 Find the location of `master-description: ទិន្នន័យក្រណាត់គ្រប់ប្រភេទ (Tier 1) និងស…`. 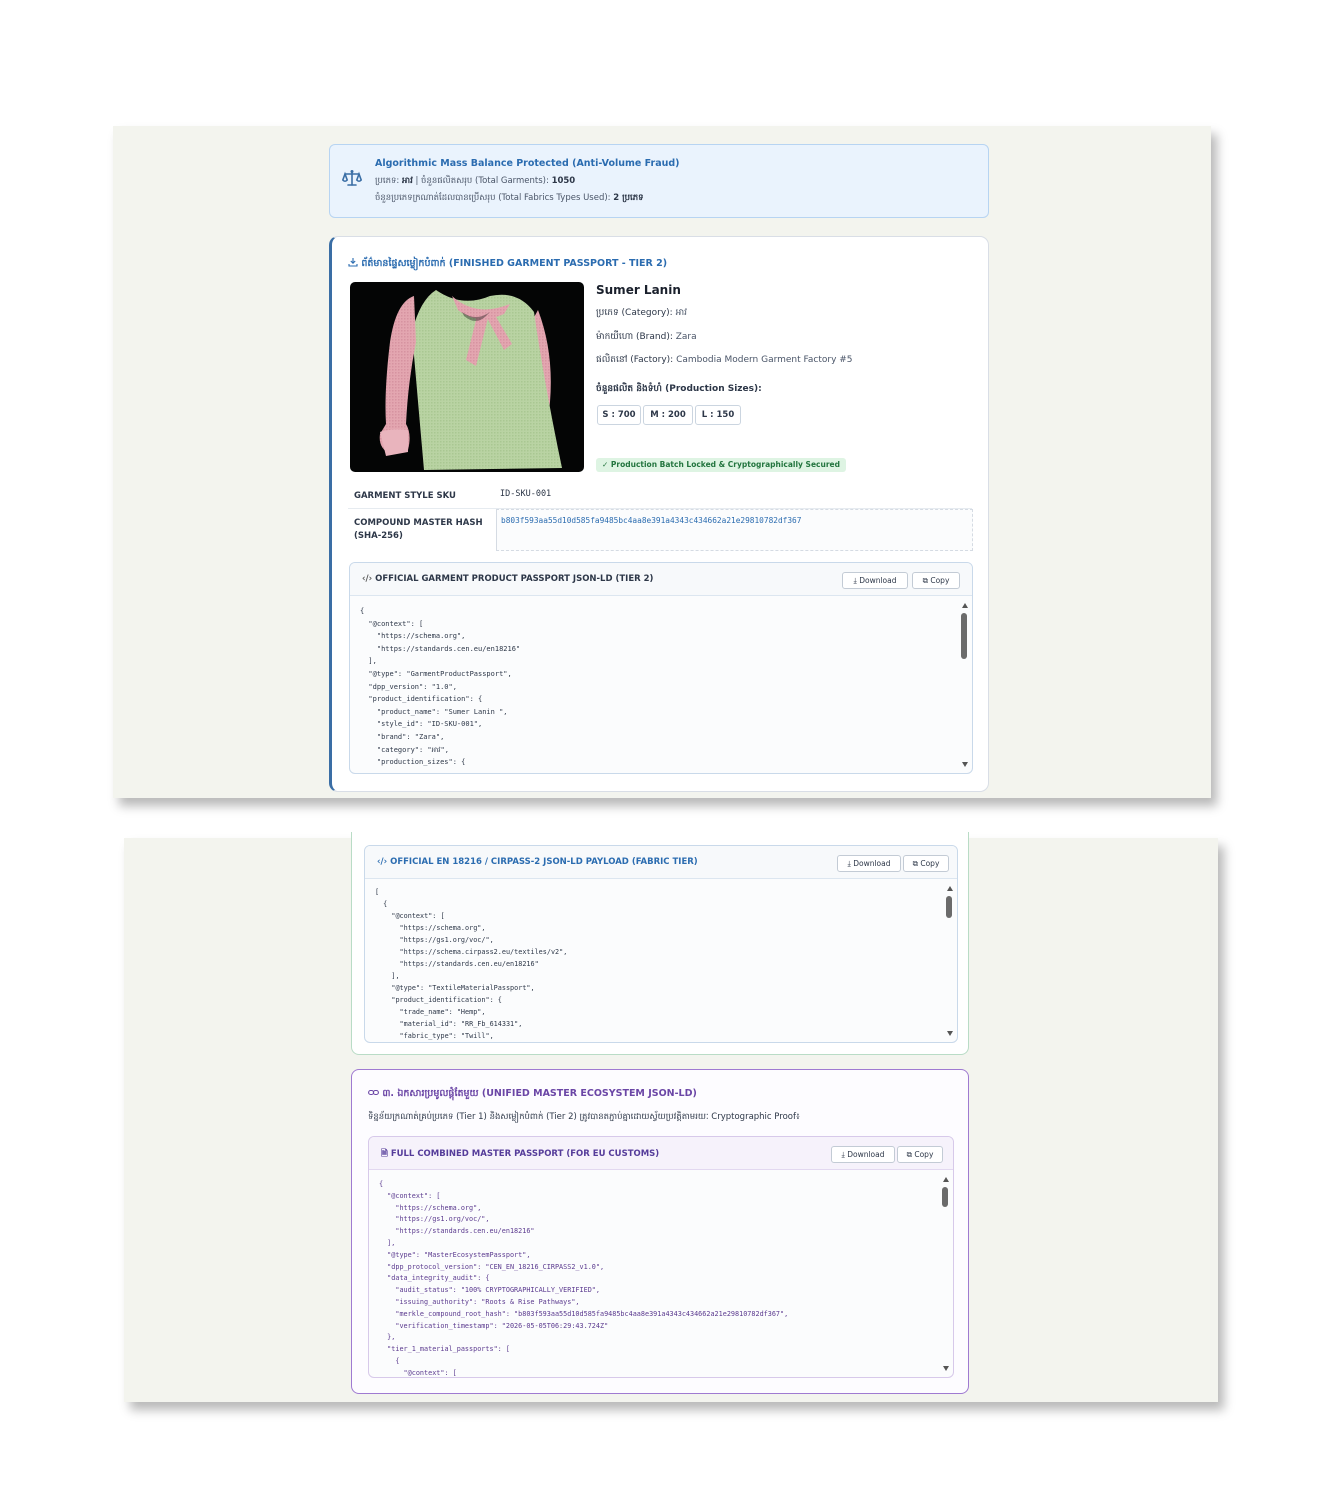

master-description: ទិន្នន័យក្រណាត់គ្រប់ប្រភេទ (Tier 1) និងស… is located at coordinates (584, 1117).